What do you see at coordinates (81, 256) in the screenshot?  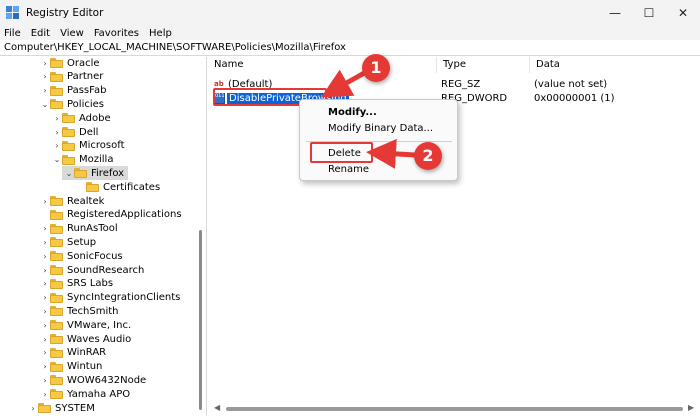 I see `tree-item: › SonicFocus` at bounding box center [81, 256].